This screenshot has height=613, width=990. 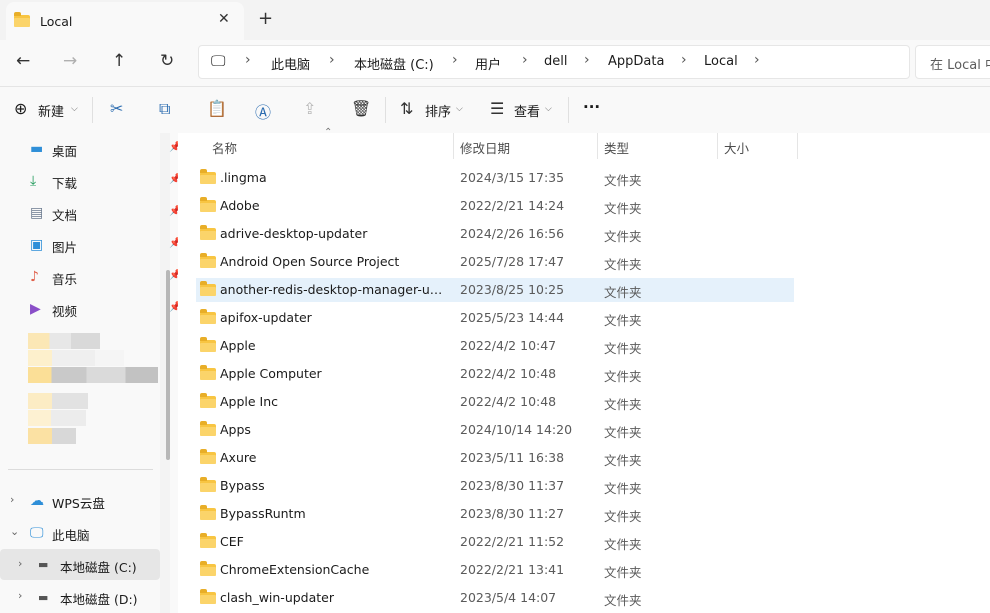 I want to click on breadcrumb-dell: dell, so click(x=555, y=61).